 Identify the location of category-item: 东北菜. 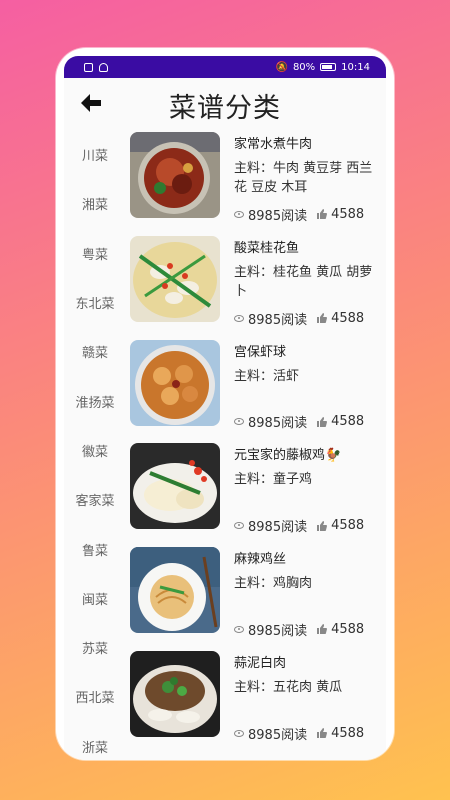
(95, 302).